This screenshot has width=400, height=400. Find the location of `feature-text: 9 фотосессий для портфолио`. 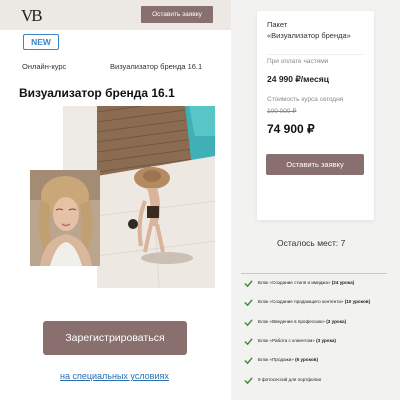

feature-text: 9 фотосессий для портфолио is located at coordinates (289, 379).